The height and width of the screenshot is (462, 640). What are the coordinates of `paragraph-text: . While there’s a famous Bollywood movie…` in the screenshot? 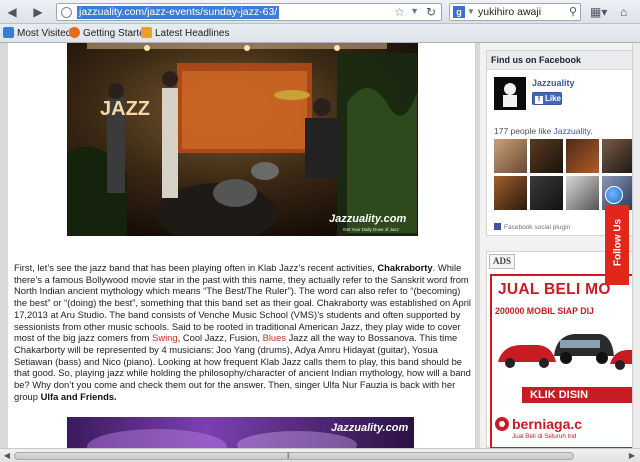 It's located at (243, 303).